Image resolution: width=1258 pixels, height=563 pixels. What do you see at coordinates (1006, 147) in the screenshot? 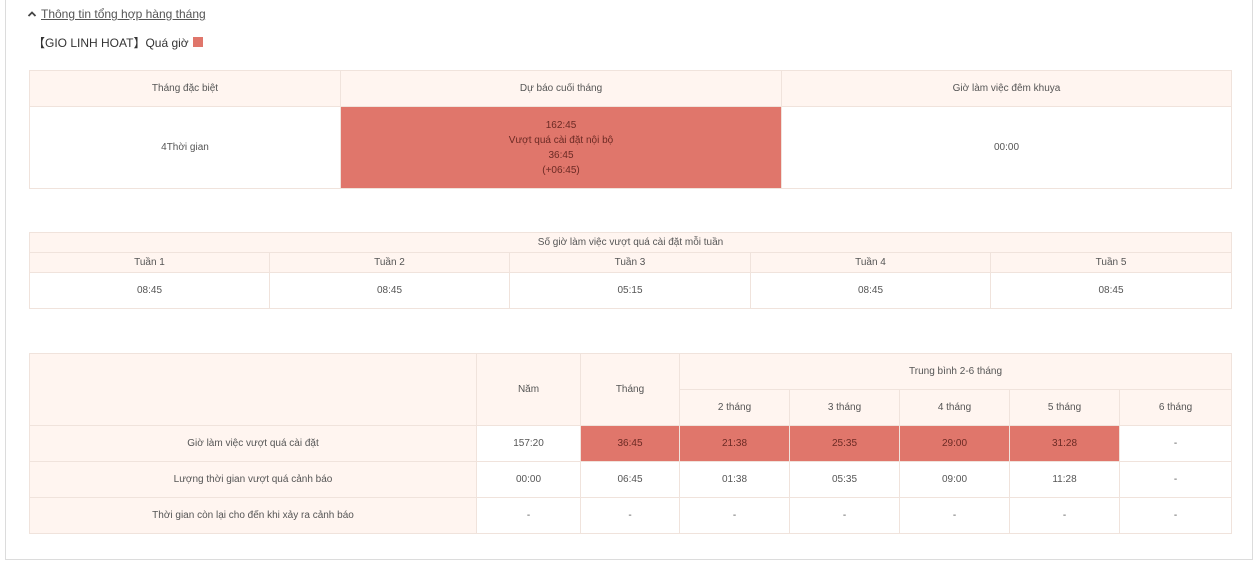
I see `late-night-value: 00:00` at bounding box center [1006, 147].